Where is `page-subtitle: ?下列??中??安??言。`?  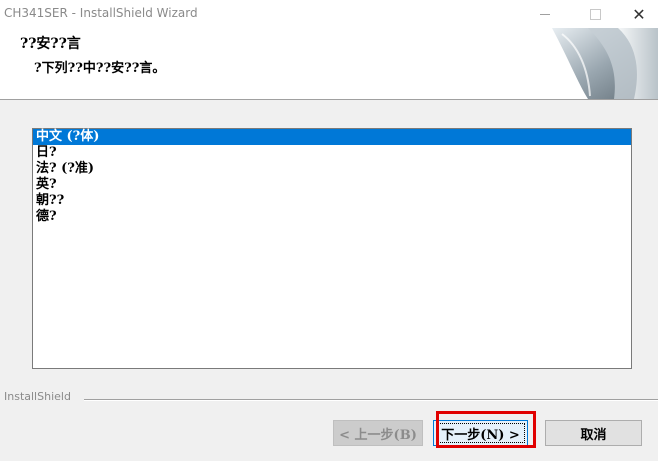
page-subtitle: ?下列??中??安??言。 is located at coordinates (100, 68).